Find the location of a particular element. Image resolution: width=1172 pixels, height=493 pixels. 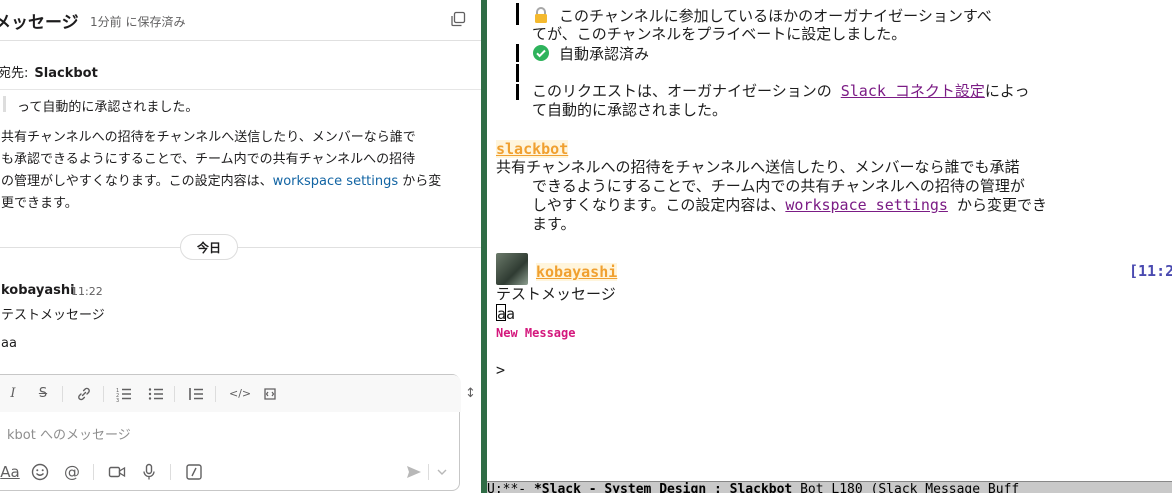

recipient-row: 宛先: Slackbot is located at coordinates (49, 71).